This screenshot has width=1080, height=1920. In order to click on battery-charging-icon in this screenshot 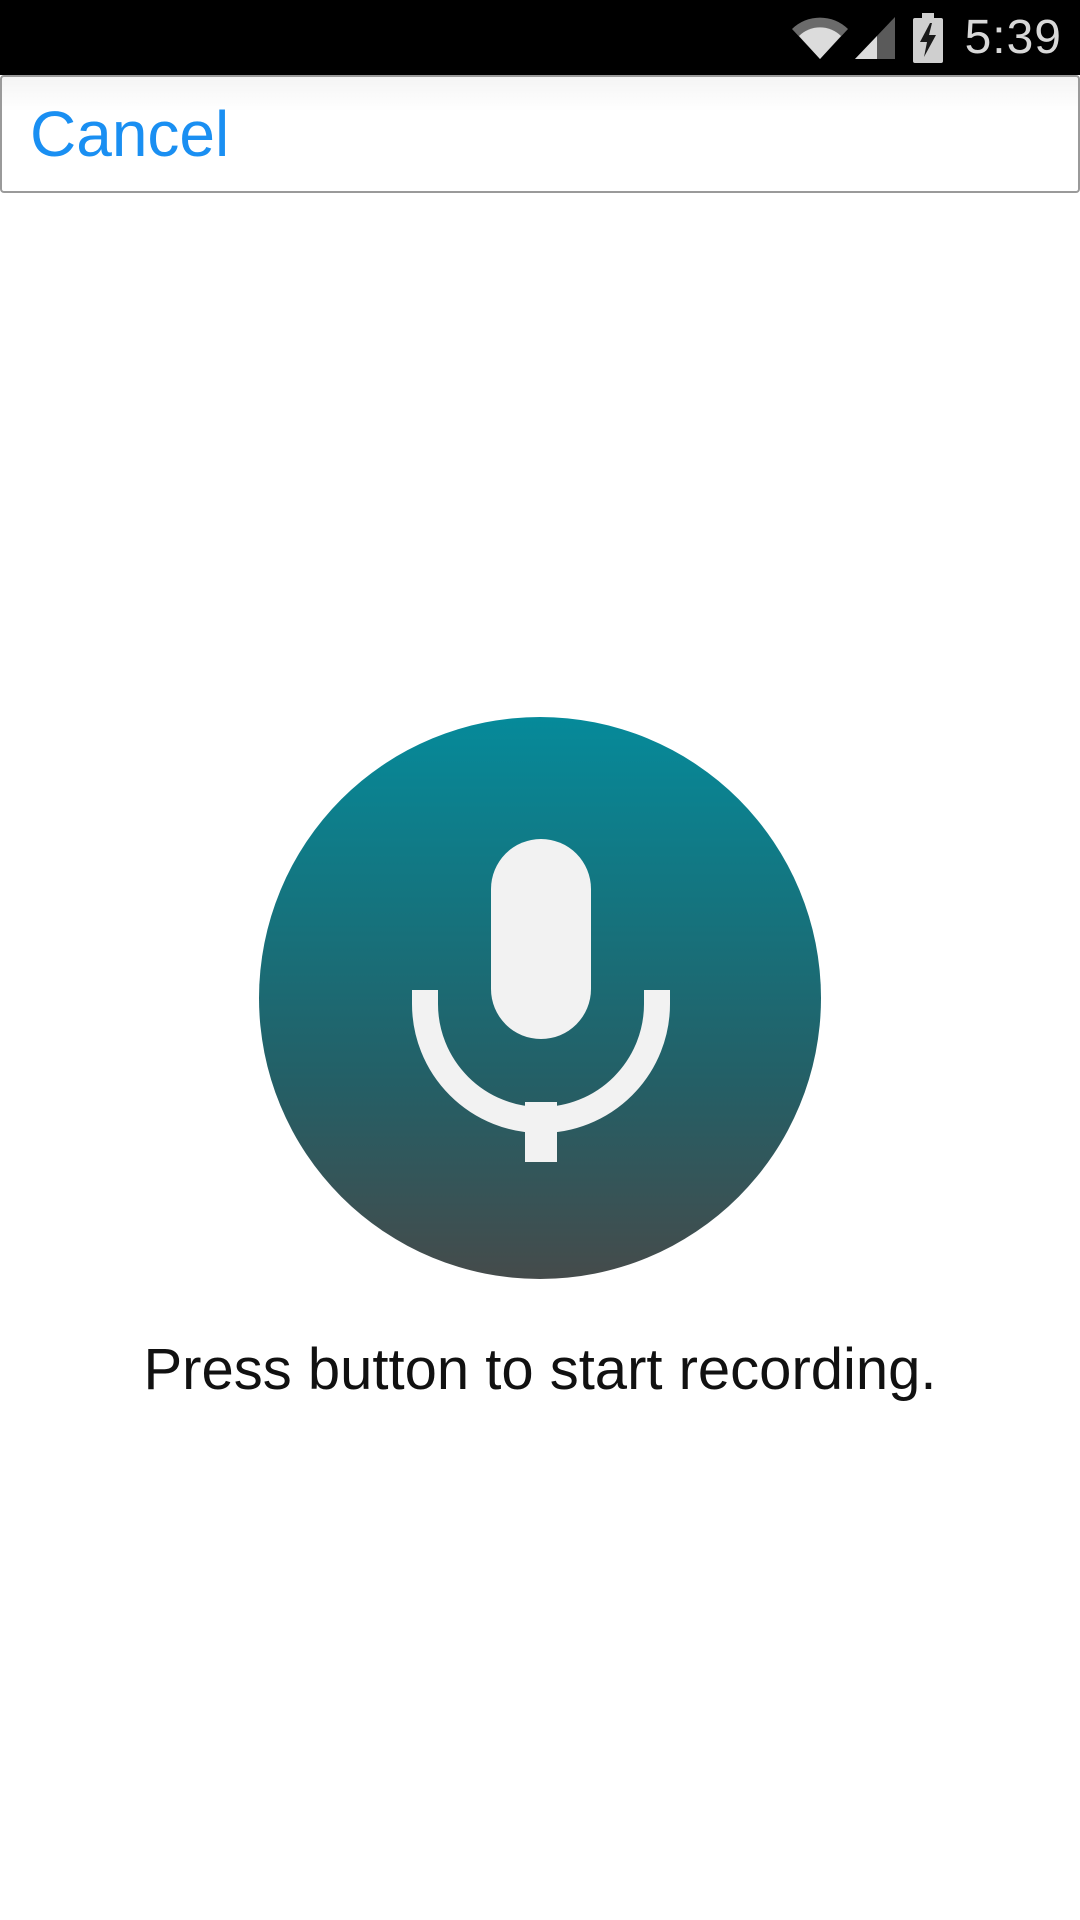, I will do `click(927, 37)`.